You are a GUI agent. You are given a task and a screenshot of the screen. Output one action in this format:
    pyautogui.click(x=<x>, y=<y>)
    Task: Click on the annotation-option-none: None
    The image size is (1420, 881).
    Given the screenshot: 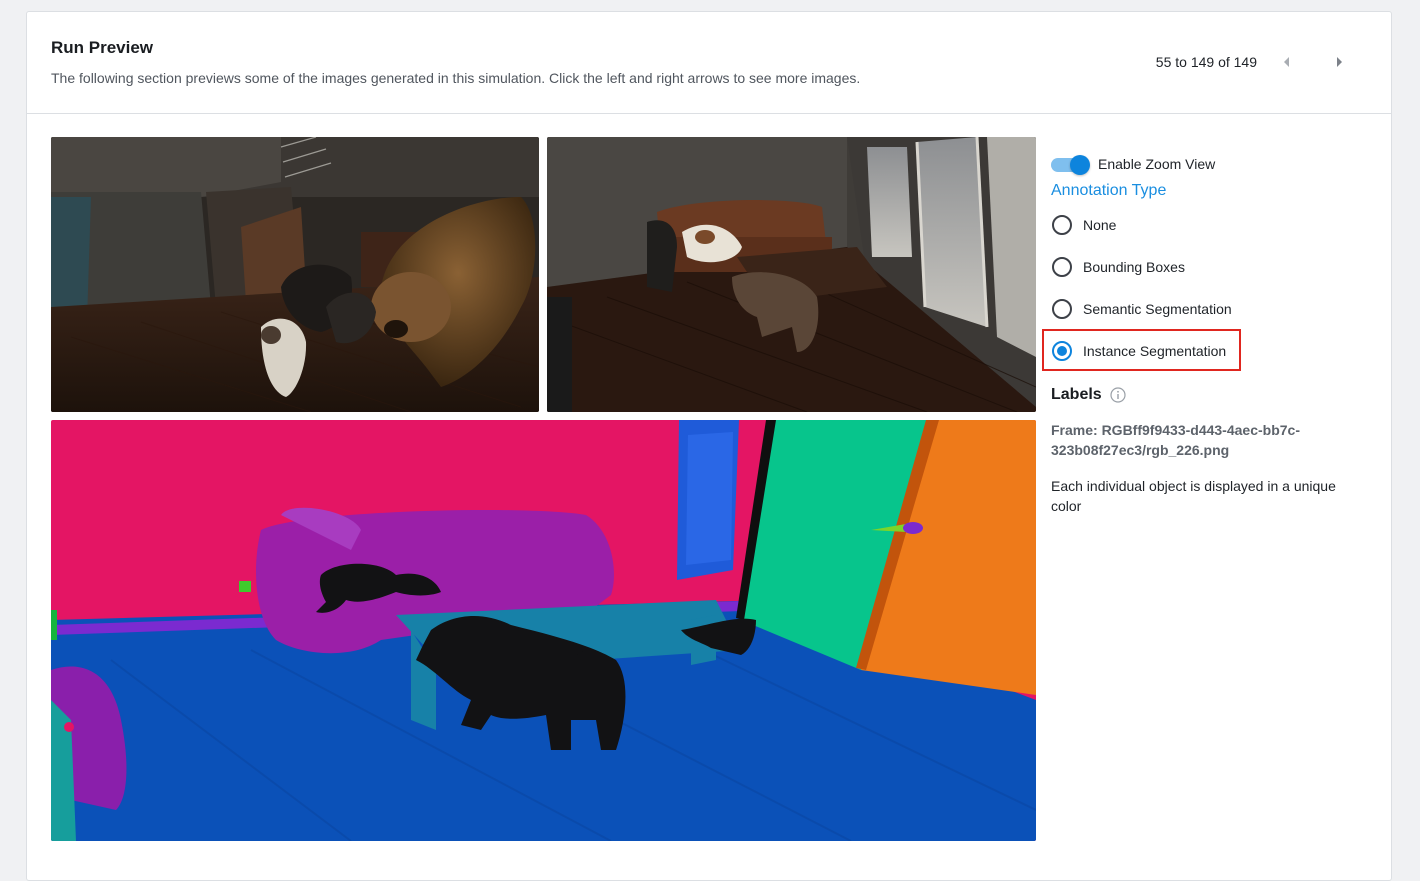 What is the action you would take?
    pyautogui.click(x=1211, y=225)
    